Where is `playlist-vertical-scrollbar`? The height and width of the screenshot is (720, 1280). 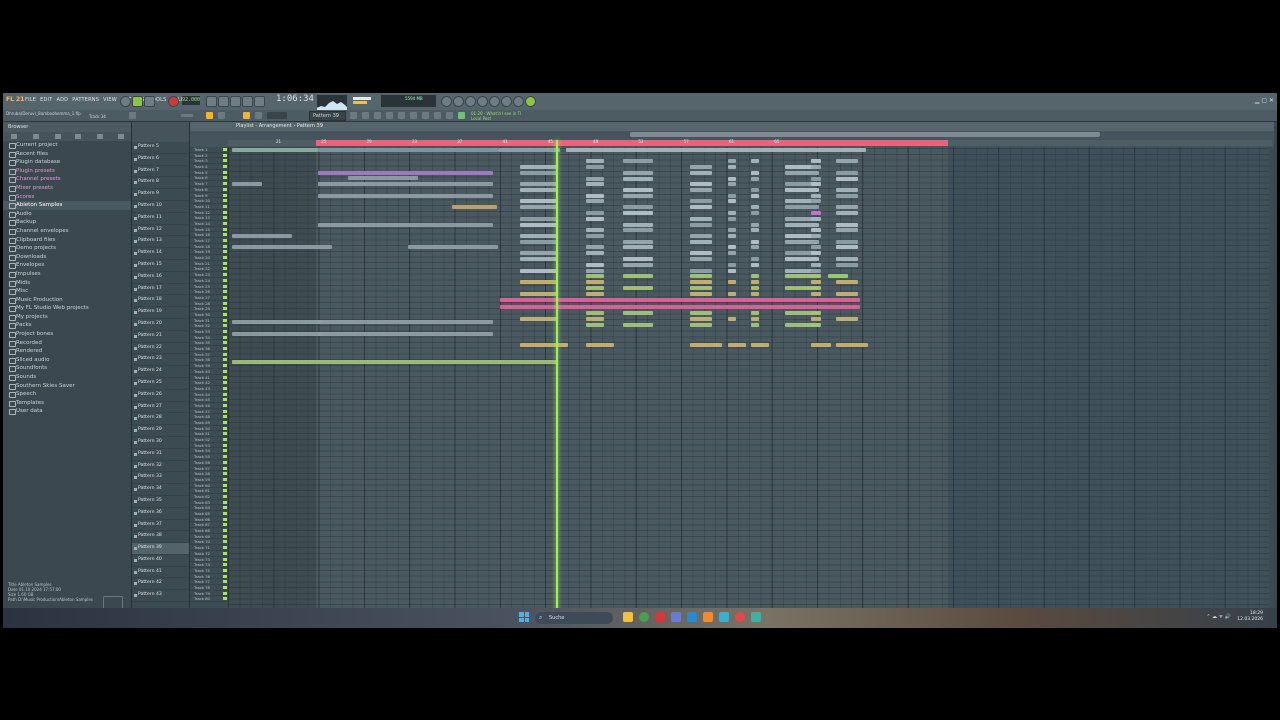 playlist-vertical-scrollbar is located at coordinates (1271, 387).